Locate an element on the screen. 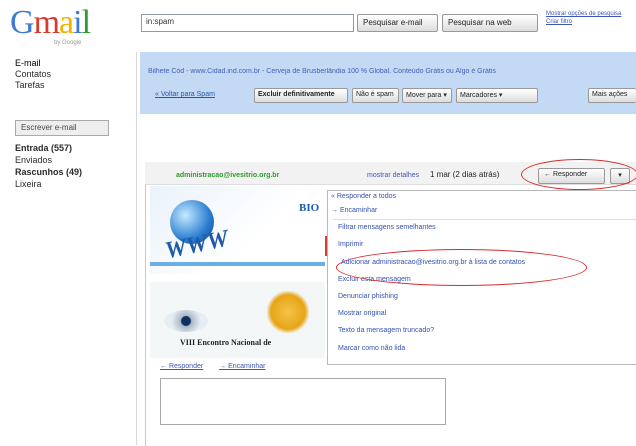 Image resolution: width=636 pixels, height=446 pixels. nav-item-contacts: Contatos is located at coordinates (72, 74).